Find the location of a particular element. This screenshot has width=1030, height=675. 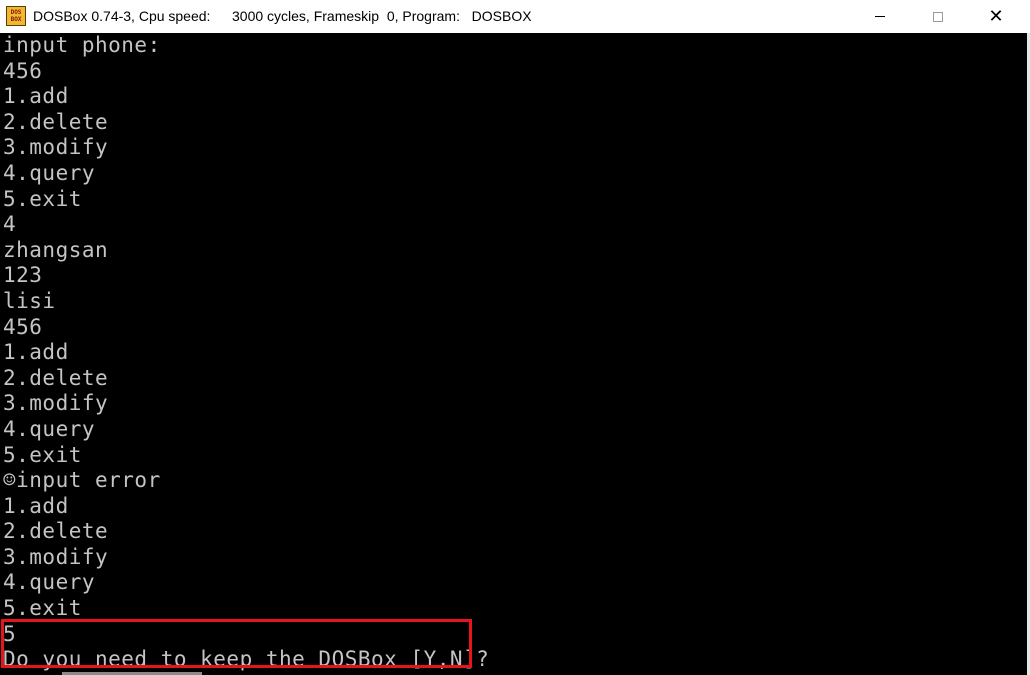

minimize-button is located at coordinates (880, 16).